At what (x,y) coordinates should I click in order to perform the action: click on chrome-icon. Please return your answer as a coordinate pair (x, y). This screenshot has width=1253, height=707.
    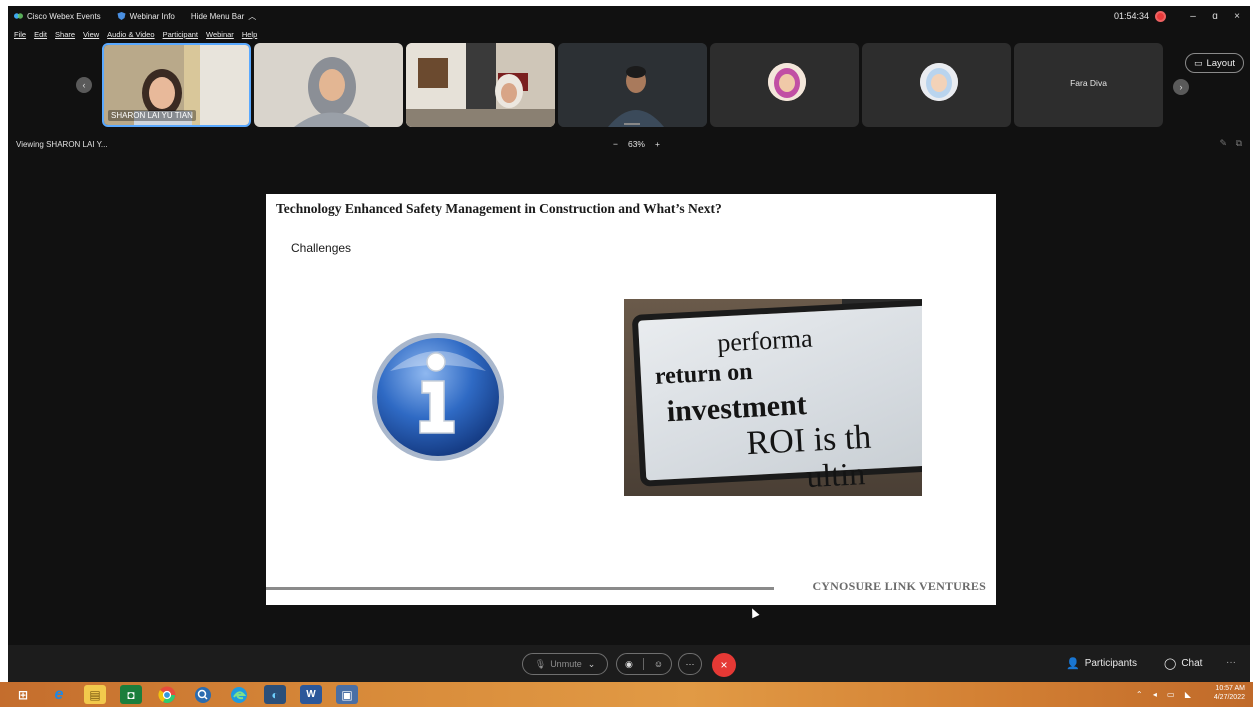
    Looking at the image, I should click on (167, 694).